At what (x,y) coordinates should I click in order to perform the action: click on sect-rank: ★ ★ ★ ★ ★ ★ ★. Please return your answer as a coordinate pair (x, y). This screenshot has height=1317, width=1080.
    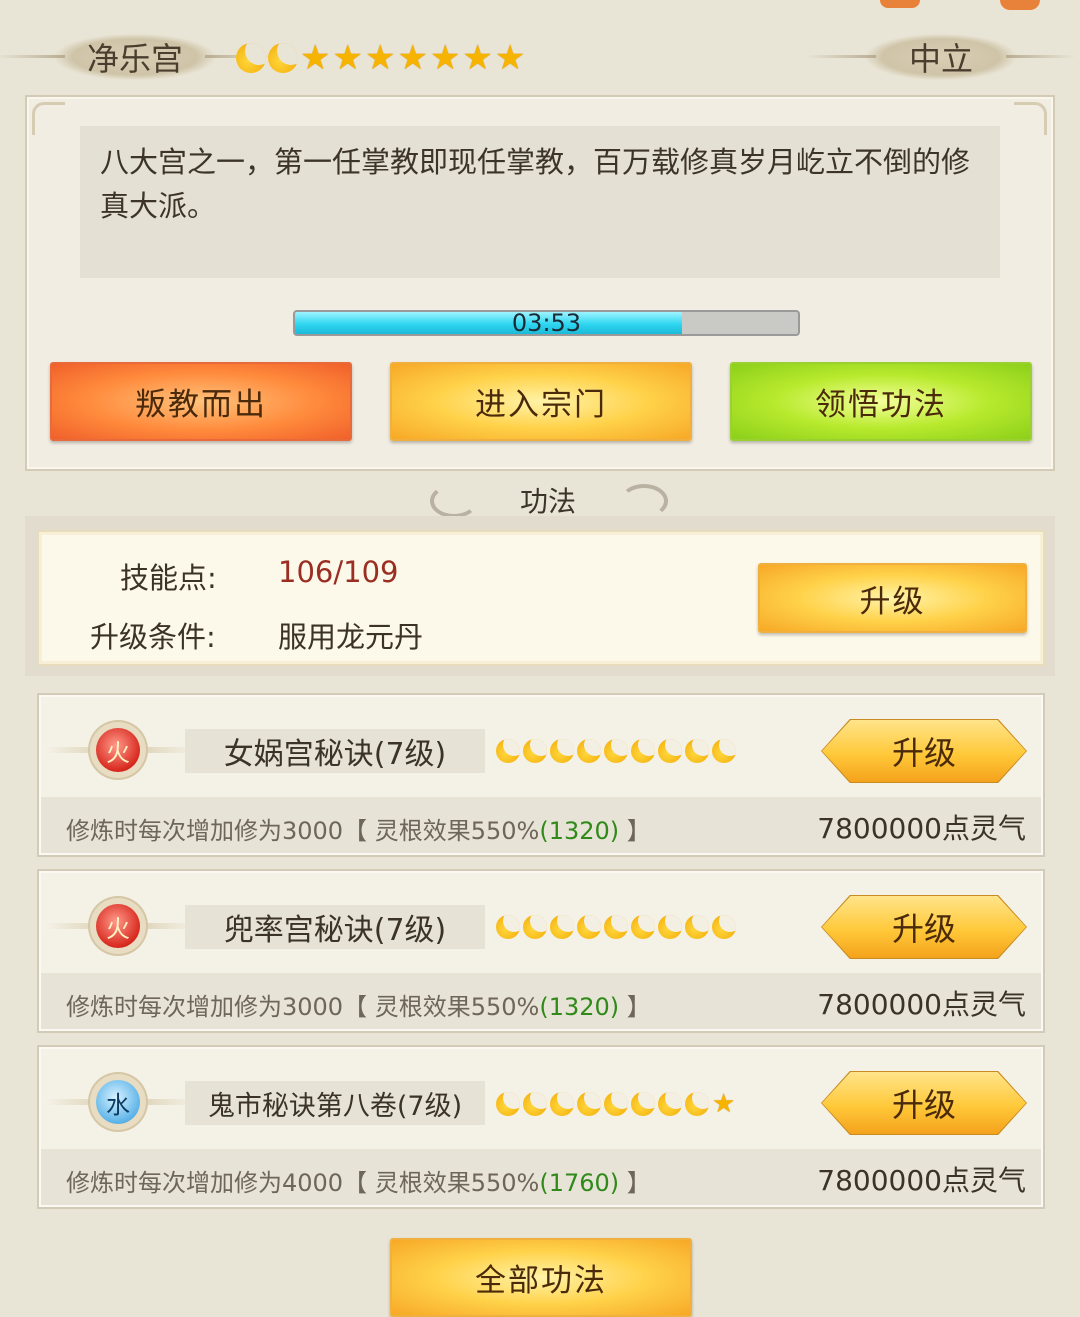
    Looking at the image, I should click on (380, 58).